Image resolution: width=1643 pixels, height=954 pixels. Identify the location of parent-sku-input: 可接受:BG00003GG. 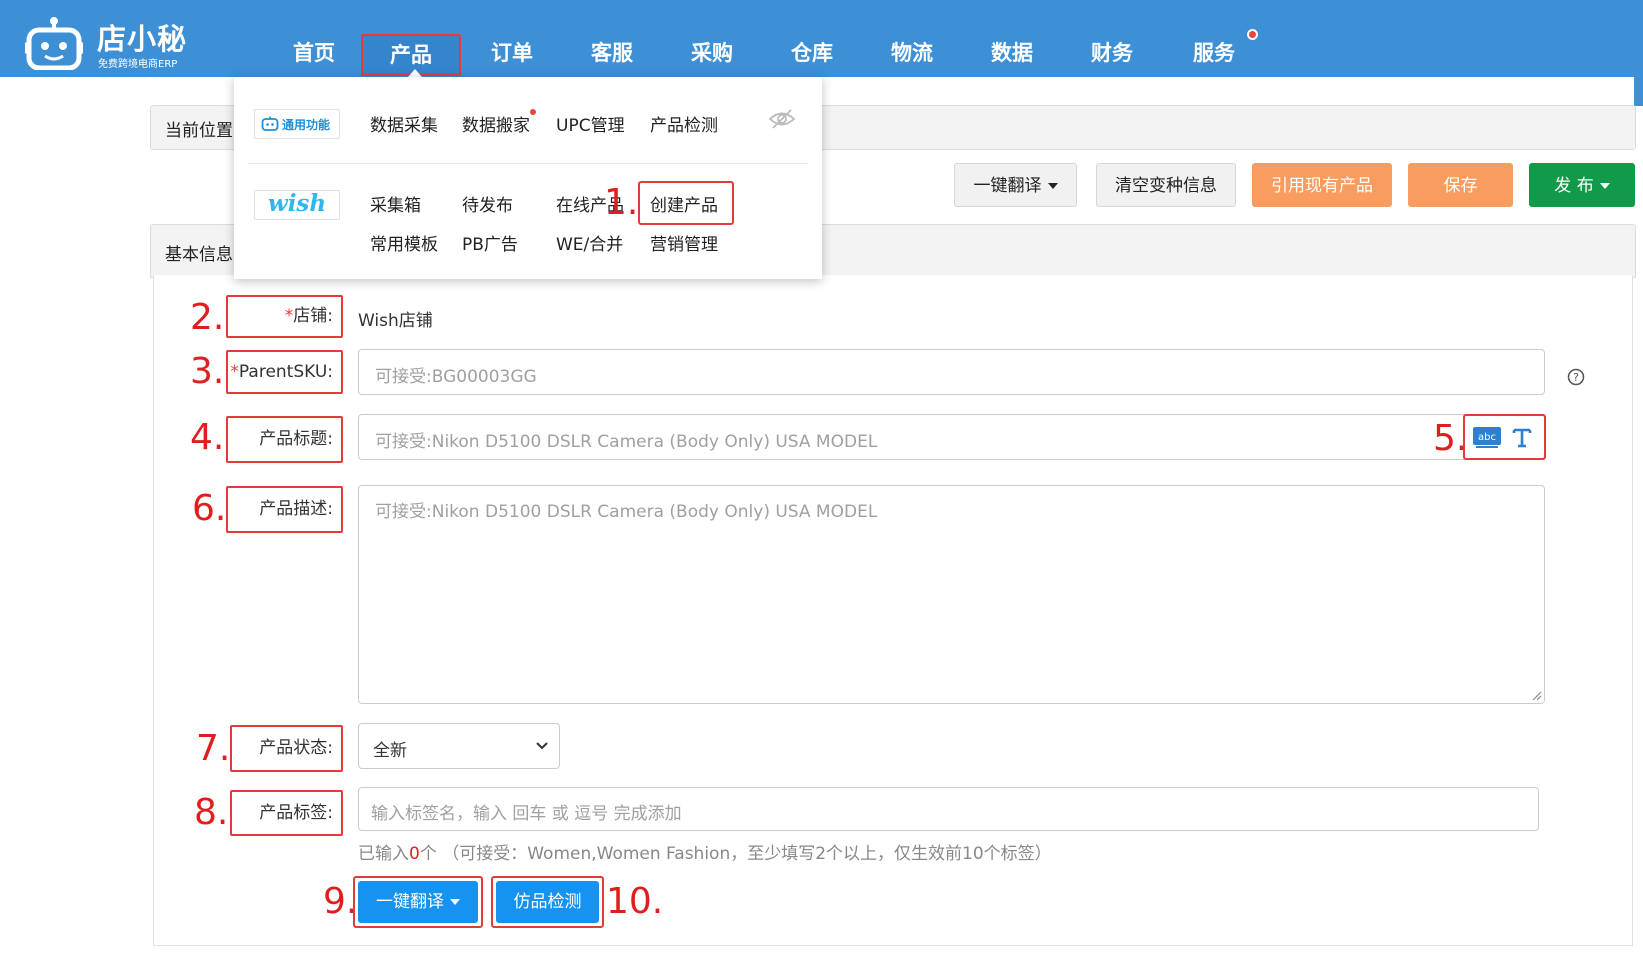
(951, 372).